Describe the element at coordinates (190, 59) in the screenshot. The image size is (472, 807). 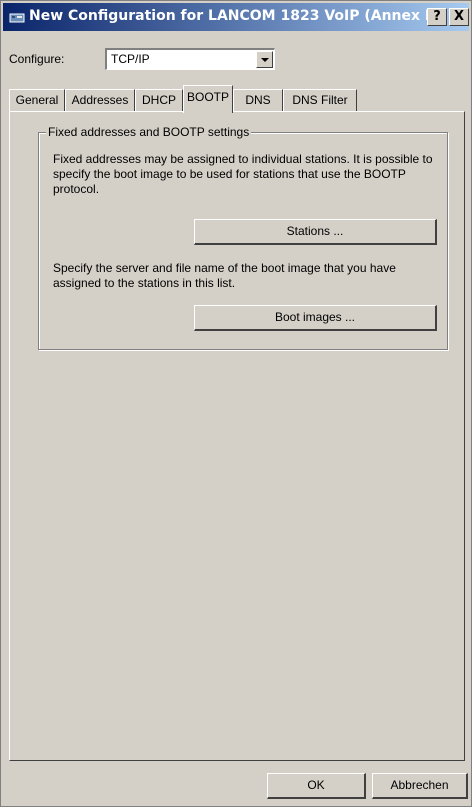
I see `configure-select: TCP/IP` at that location.